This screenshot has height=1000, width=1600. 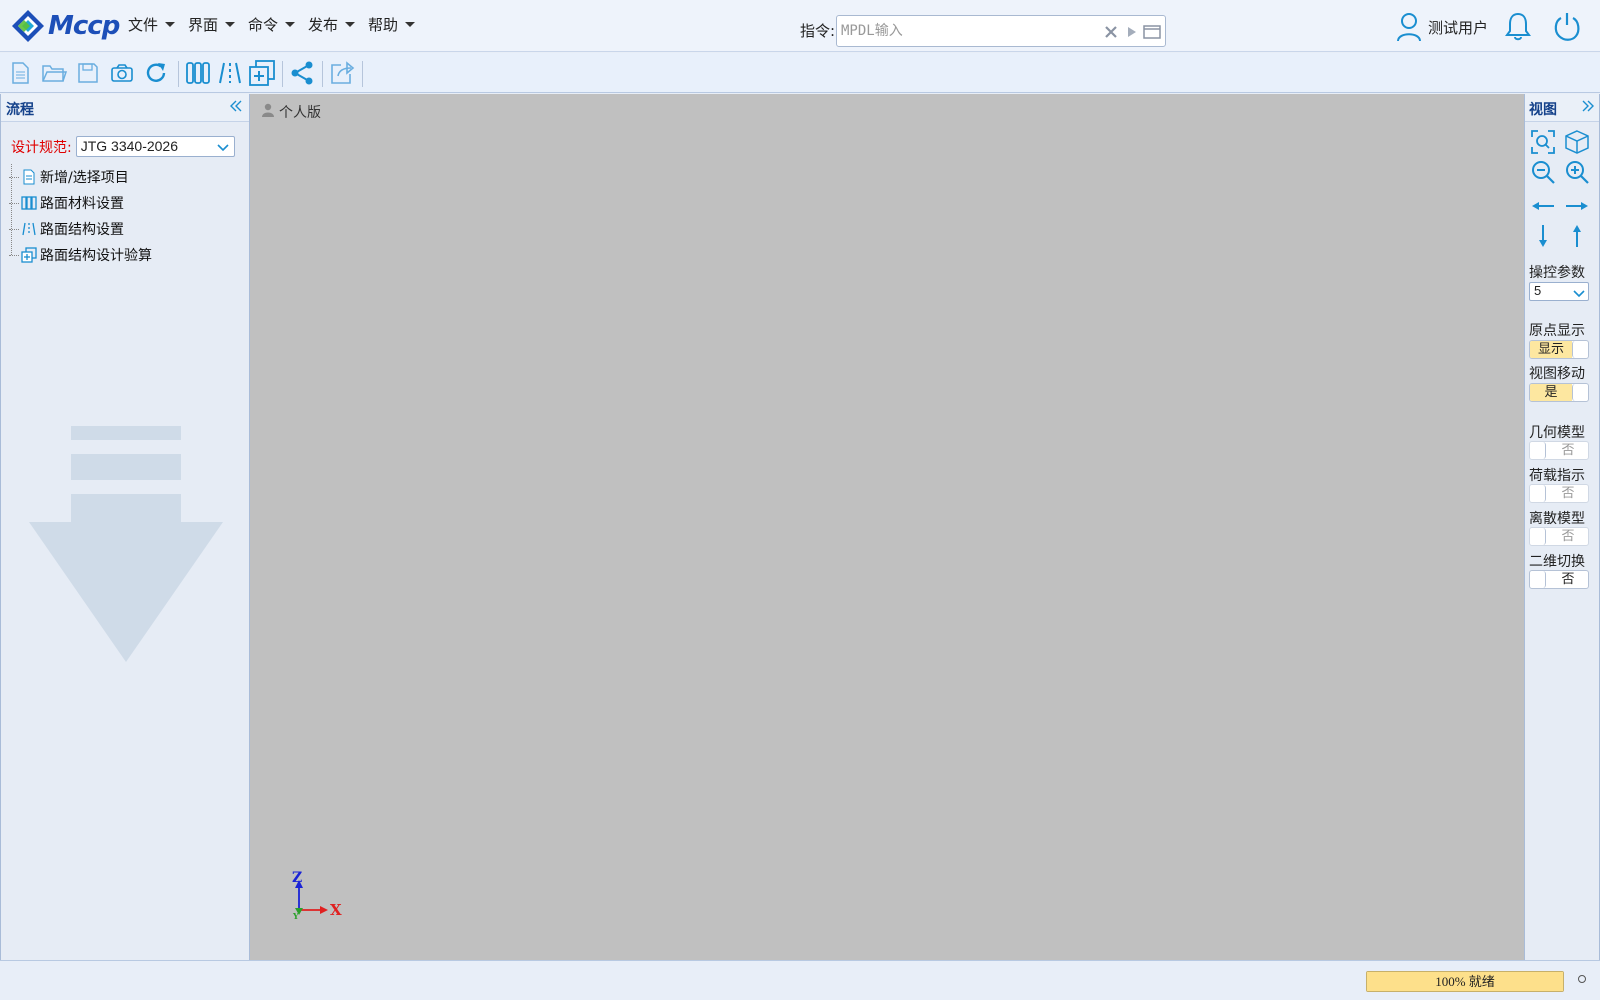 What do you see at coordinates (1582, 979) in the screenshot?
I see `status-indicator-icon` at bounding box center [1582, 979].